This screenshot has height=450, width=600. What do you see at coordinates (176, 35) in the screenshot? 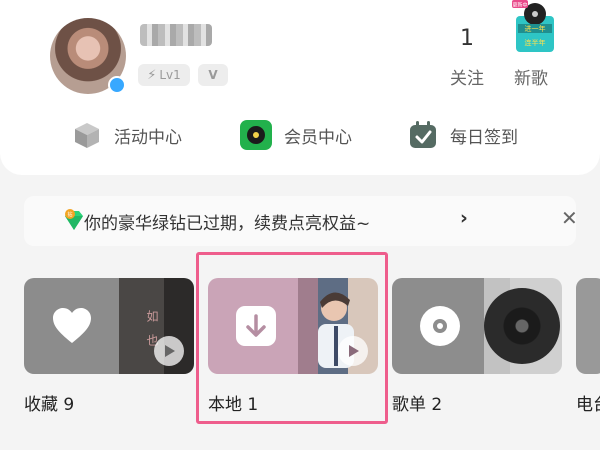
I see `username-blurred` at bounding box center [176, 35].